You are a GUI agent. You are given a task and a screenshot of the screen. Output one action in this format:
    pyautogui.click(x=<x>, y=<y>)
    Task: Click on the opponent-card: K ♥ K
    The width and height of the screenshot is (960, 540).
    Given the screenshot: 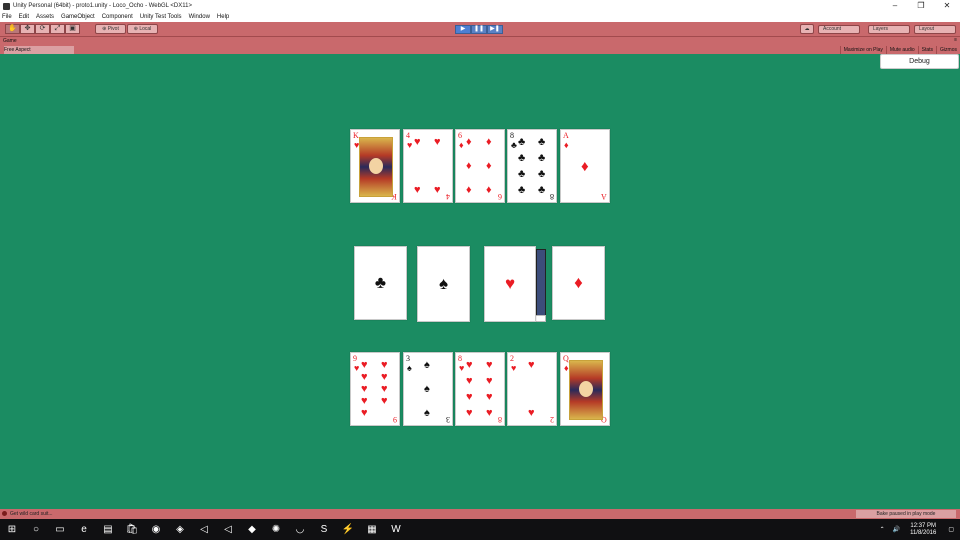 What is the action you would take?
    pyautogui.click(x=375, y=166)
    